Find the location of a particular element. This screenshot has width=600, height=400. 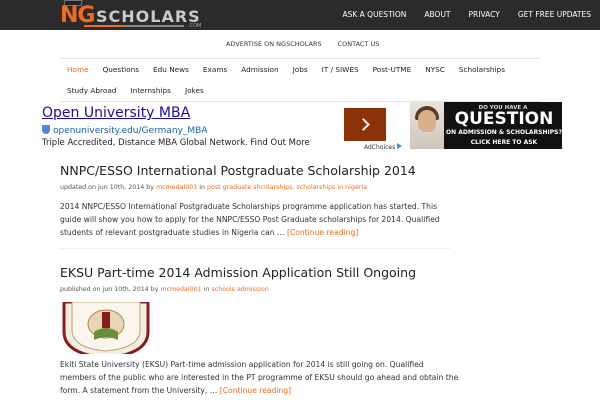

post-divider is located at coordinates (255, 248).